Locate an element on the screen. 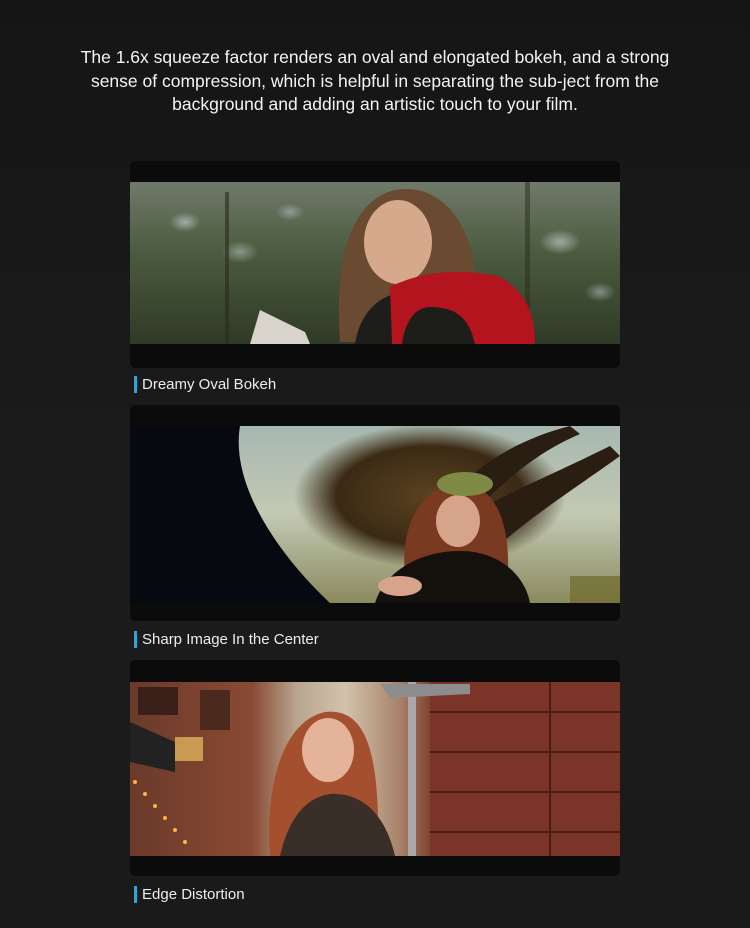  caption-text: Dreamy Oval Bokeh is located at coordinates (209, 384).